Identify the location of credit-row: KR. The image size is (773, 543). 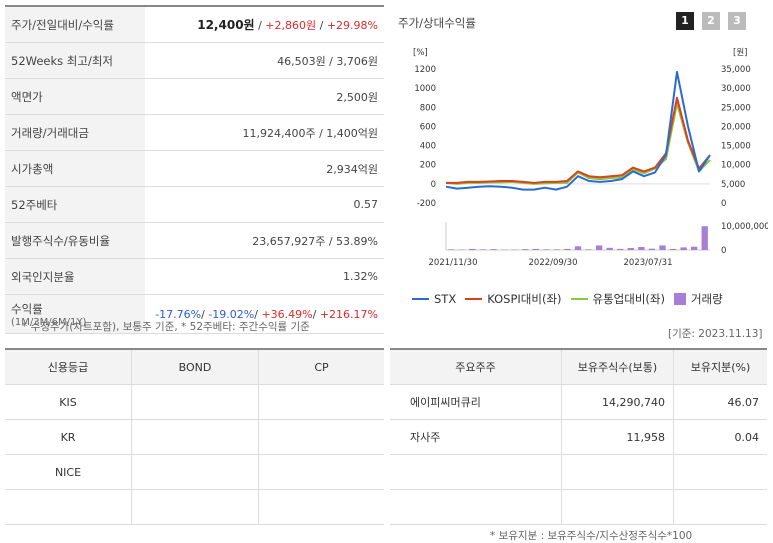
(194, 437).